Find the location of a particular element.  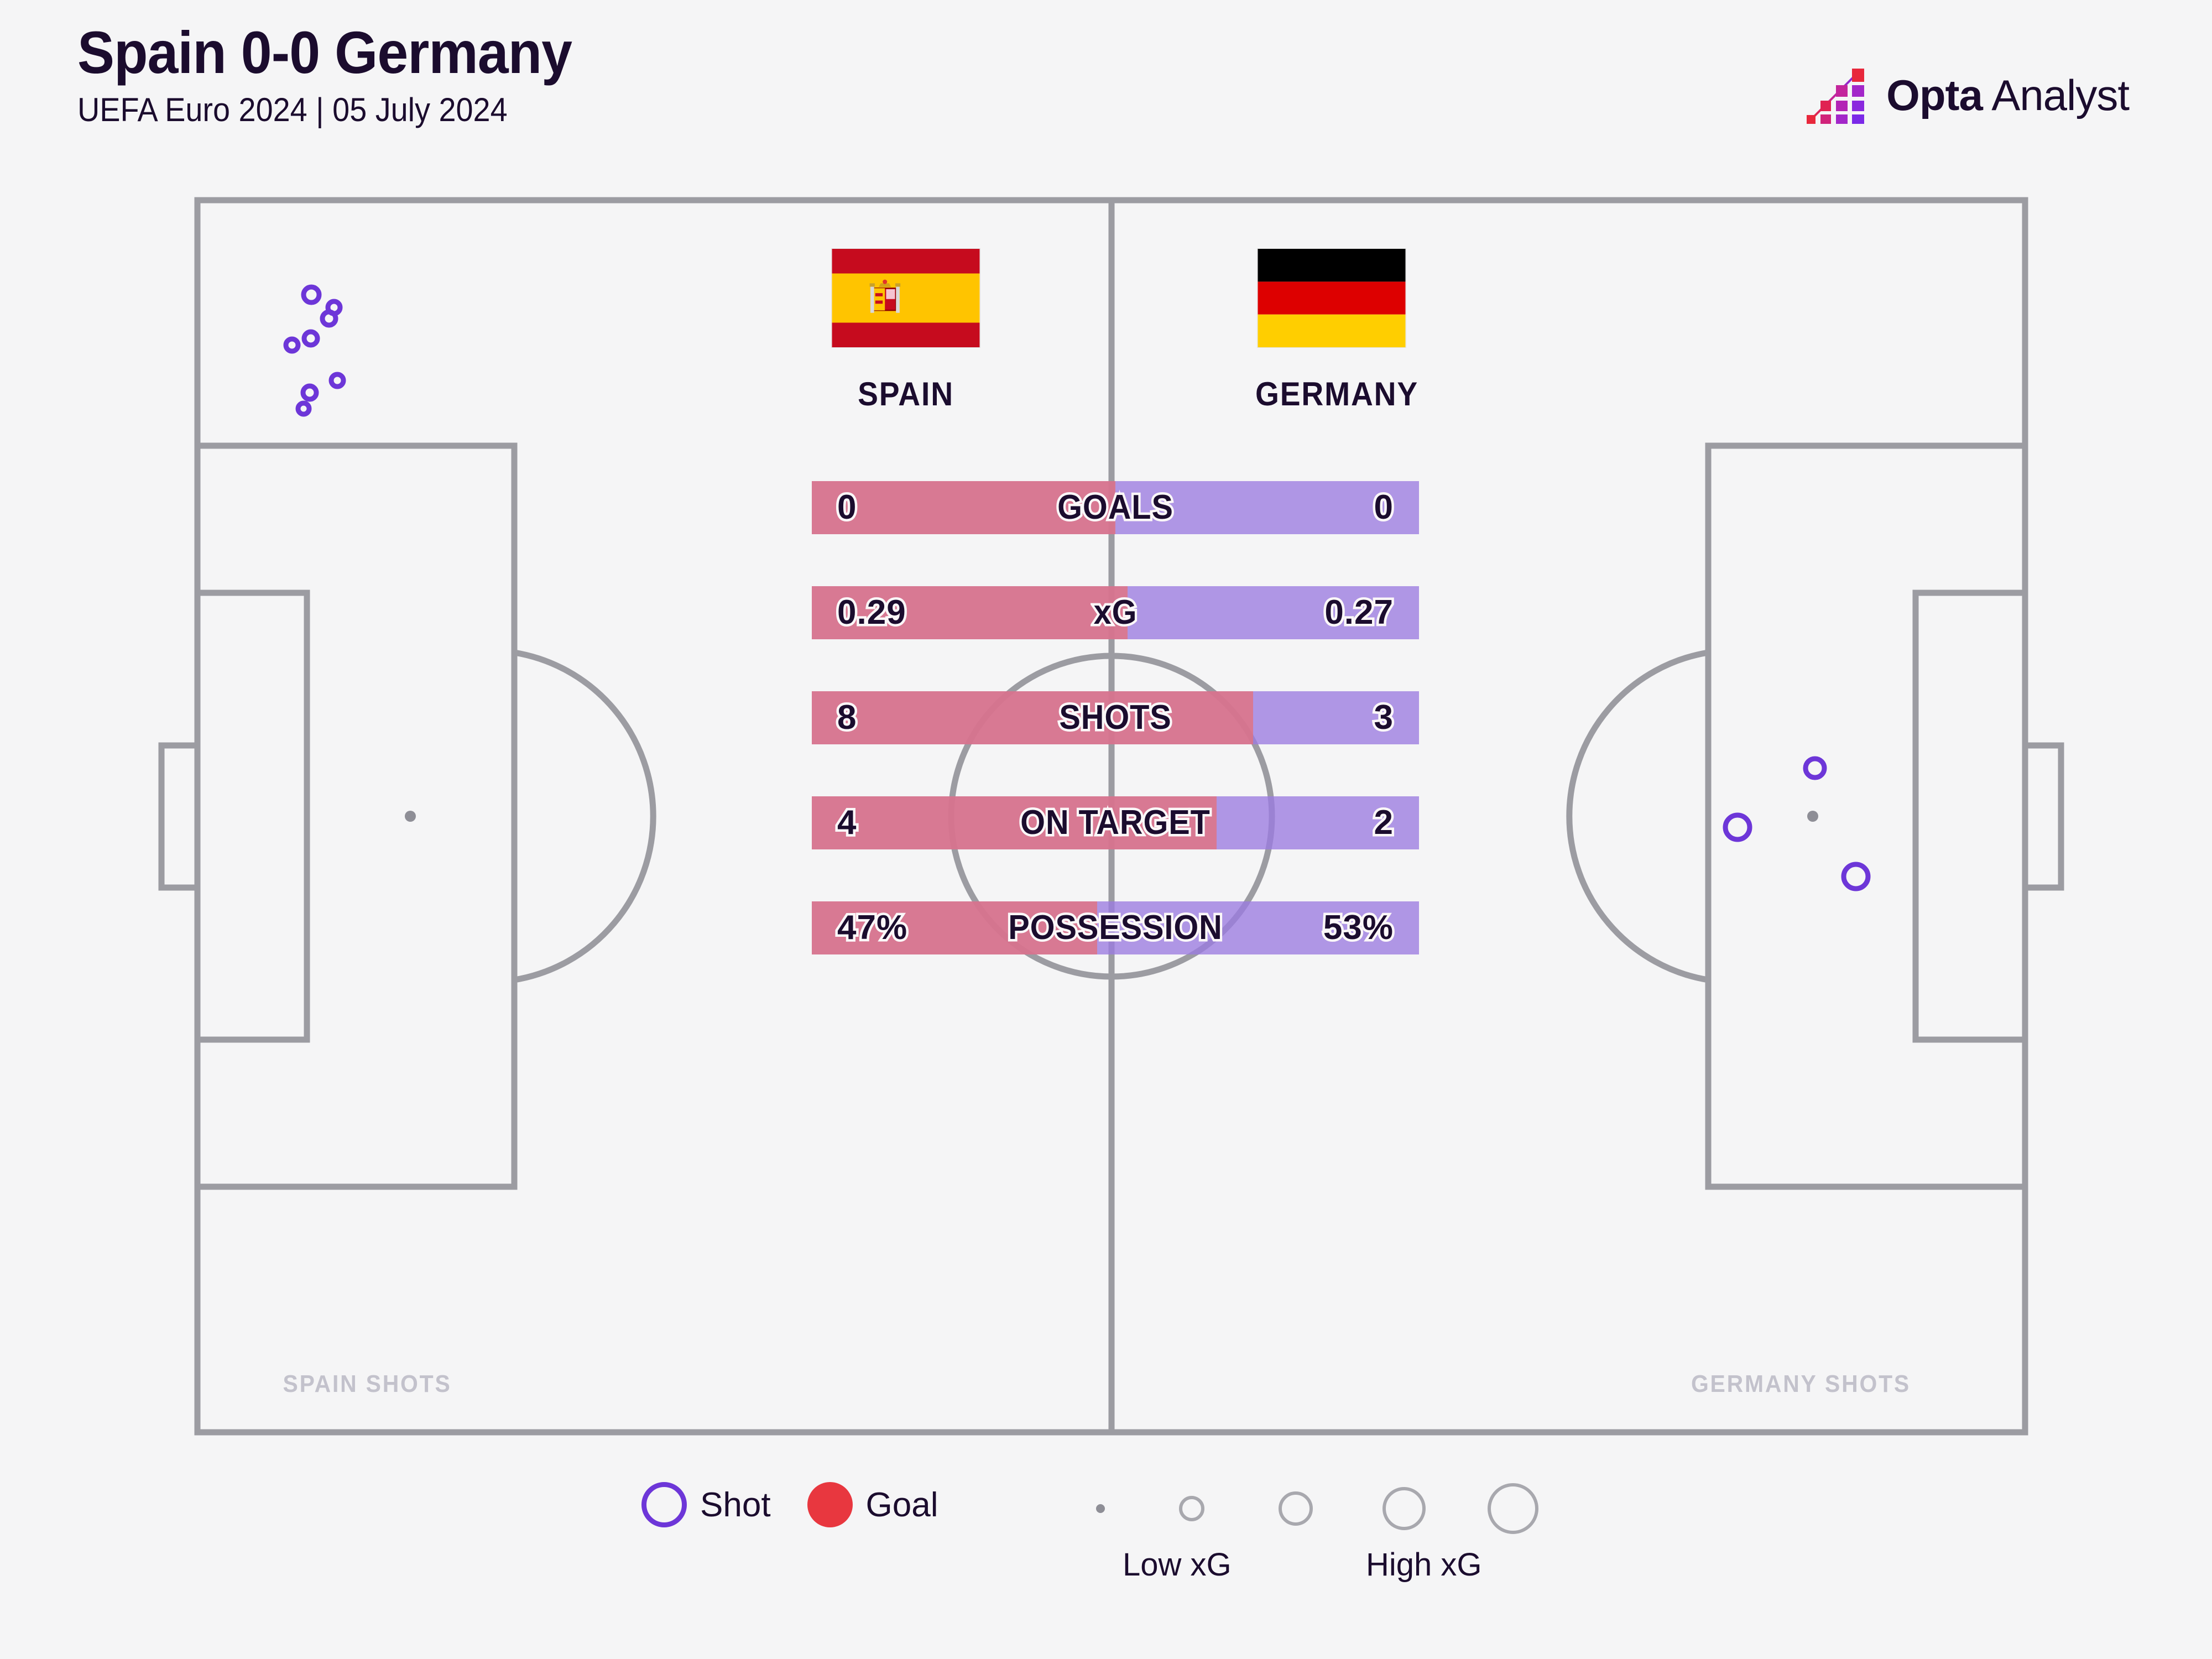

stat-row: POSSESSION 47% 53% is located at coordinates (1116, 928).